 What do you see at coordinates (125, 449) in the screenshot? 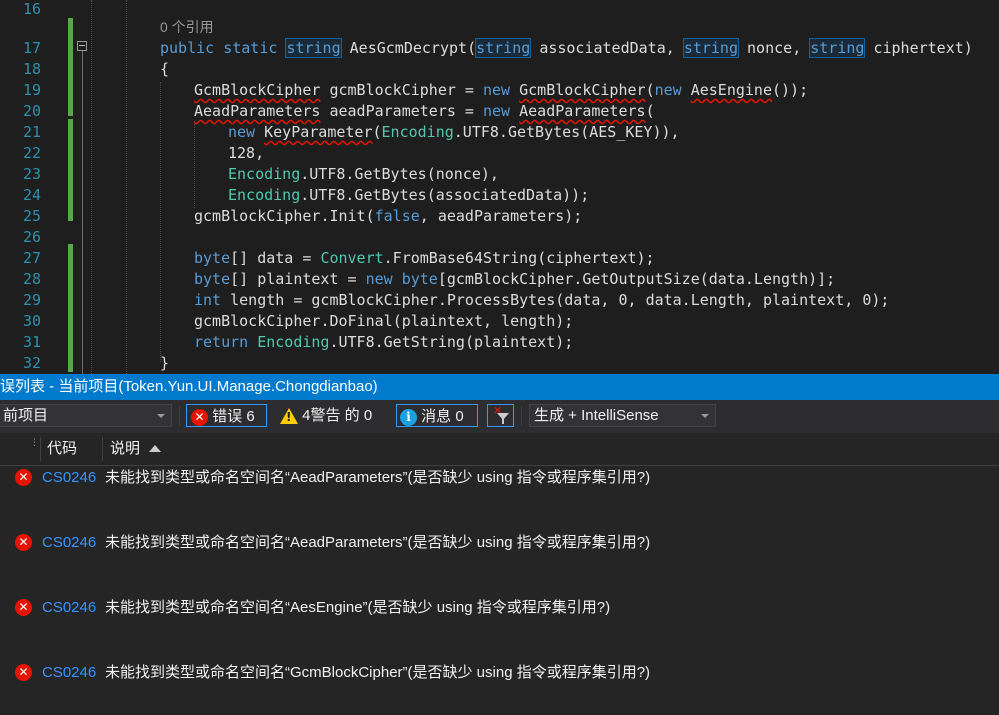
I see `column-header-description: 说明` at bounding box center [125, 449].